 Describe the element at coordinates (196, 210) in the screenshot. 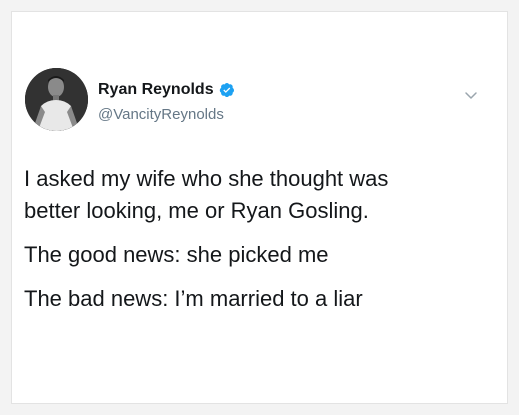

I see `tweet-line: better looking, me or Ryan Gosling.` at that location.